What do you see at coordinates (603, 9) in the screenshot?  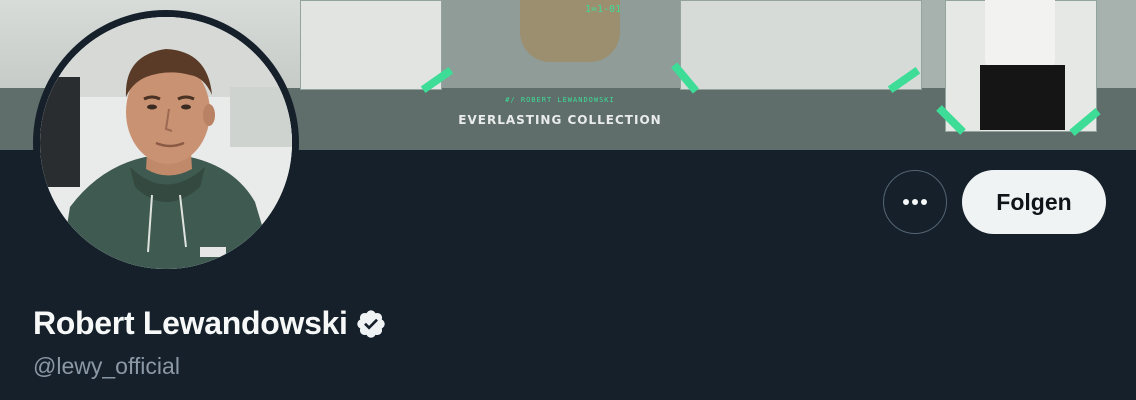 I see `banner-code-caption: 1=1-01` at bounding box center [603, 9].